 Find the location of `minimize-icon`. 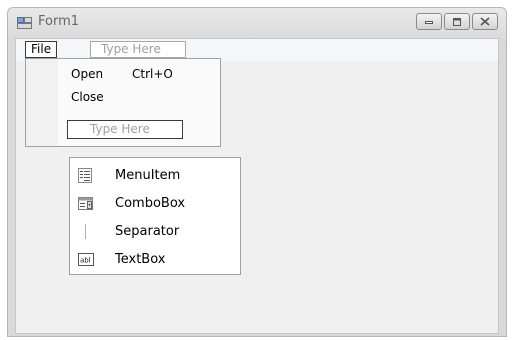

minimize-icon is located at coordinates (429, 22).